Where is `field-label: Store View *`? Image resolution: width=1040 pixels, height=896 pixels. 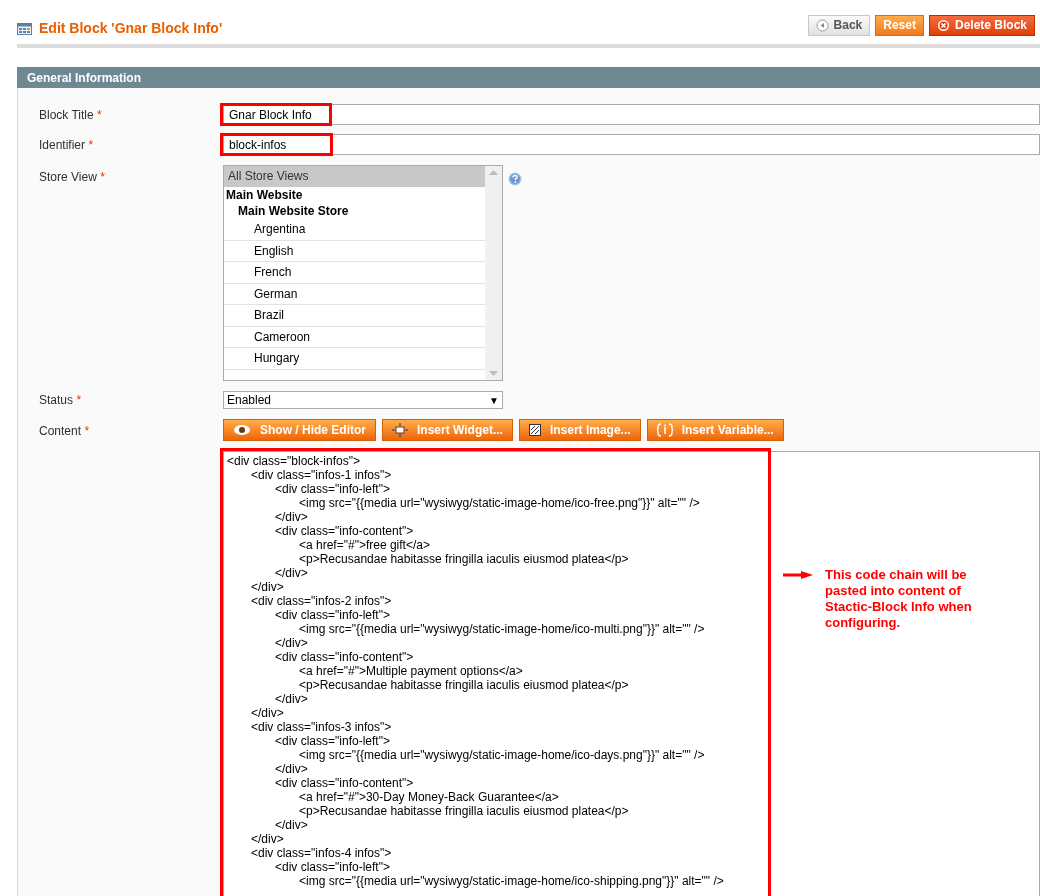 field-label: Store View * is located at coordinates (72, 177).